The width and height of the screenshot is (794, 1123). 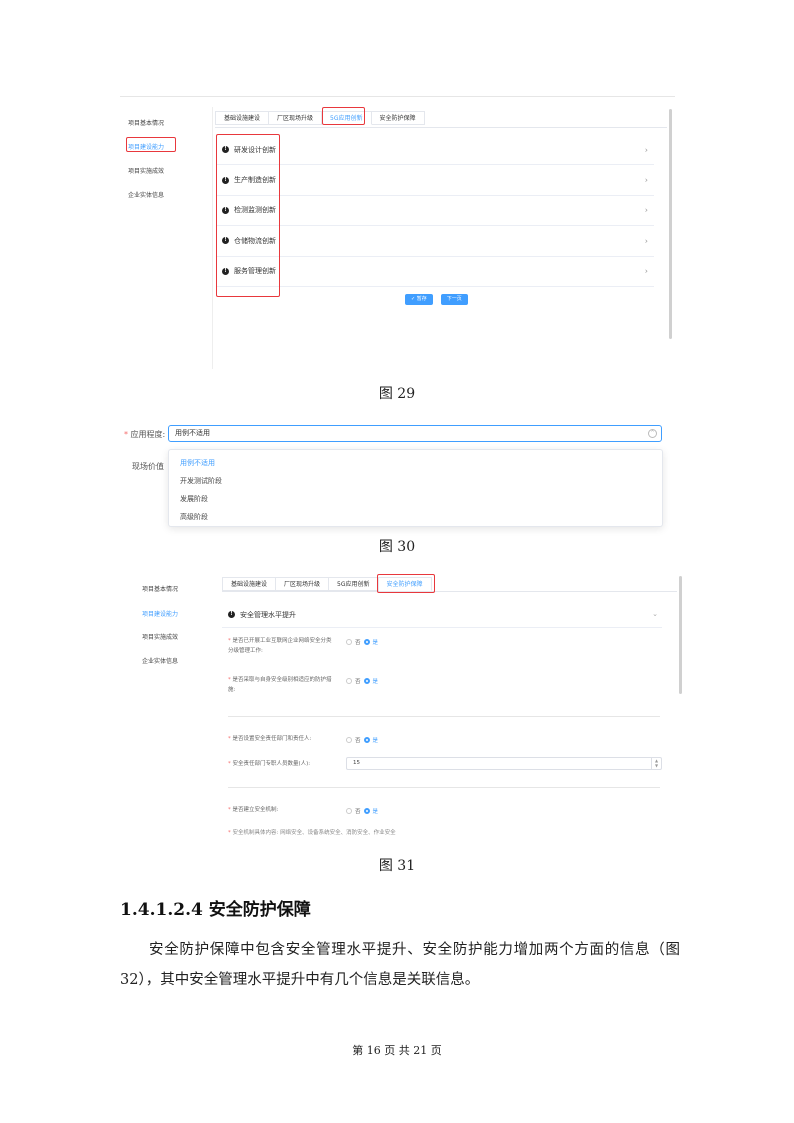 I want to click on radio-group-q2: 否 是, so click(x=362, y=681).